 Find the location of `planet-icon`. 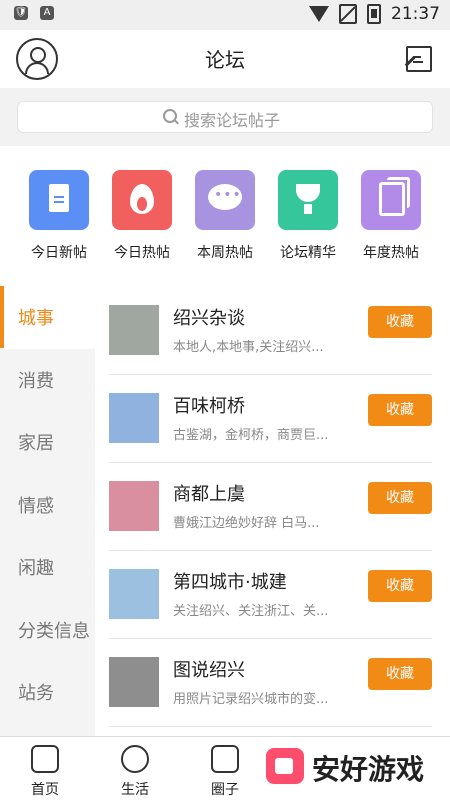

planet-icon is located at coordinates (135, 759).